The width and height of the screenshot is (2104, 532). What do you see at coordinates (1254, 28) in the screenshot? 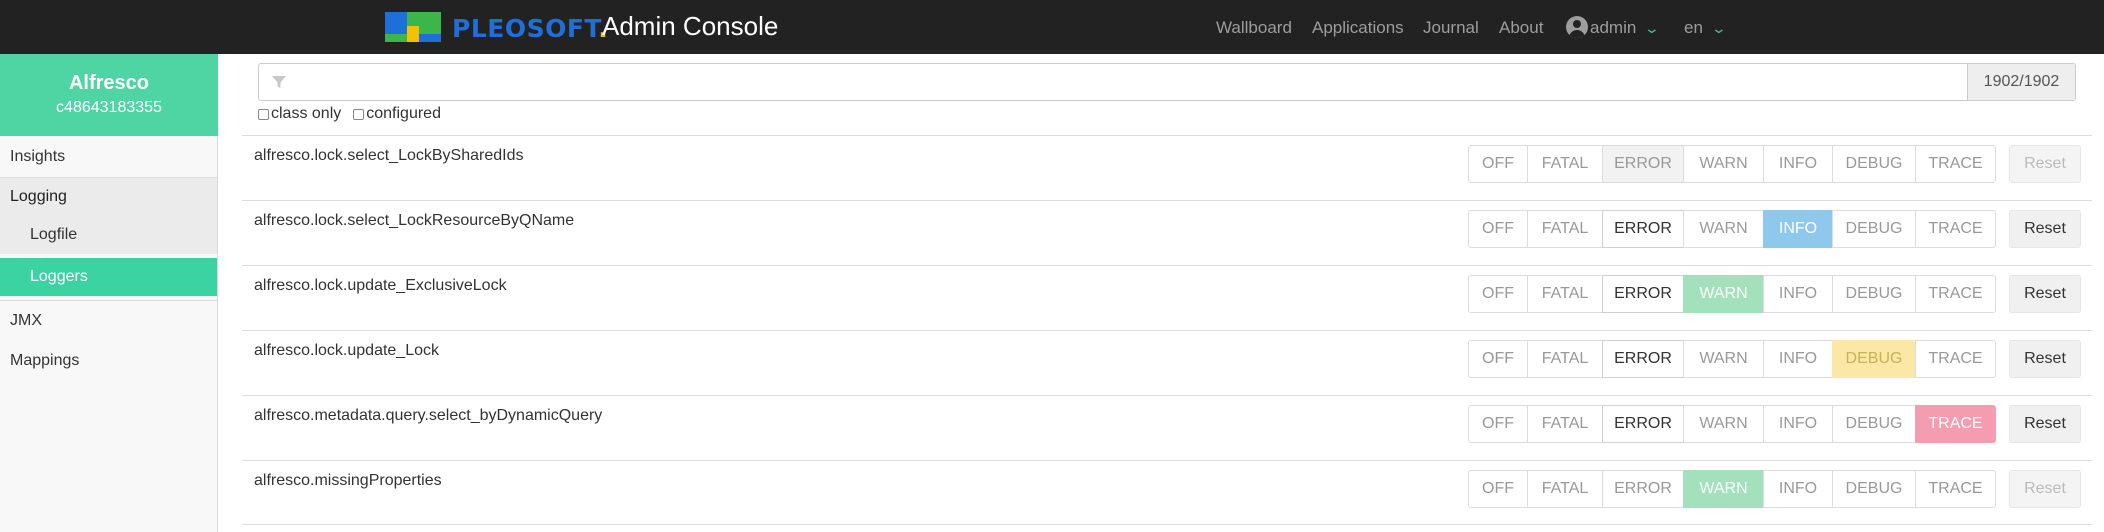
I see `nav-wallboard: Wallboard` at bounding box center [1254, 28].